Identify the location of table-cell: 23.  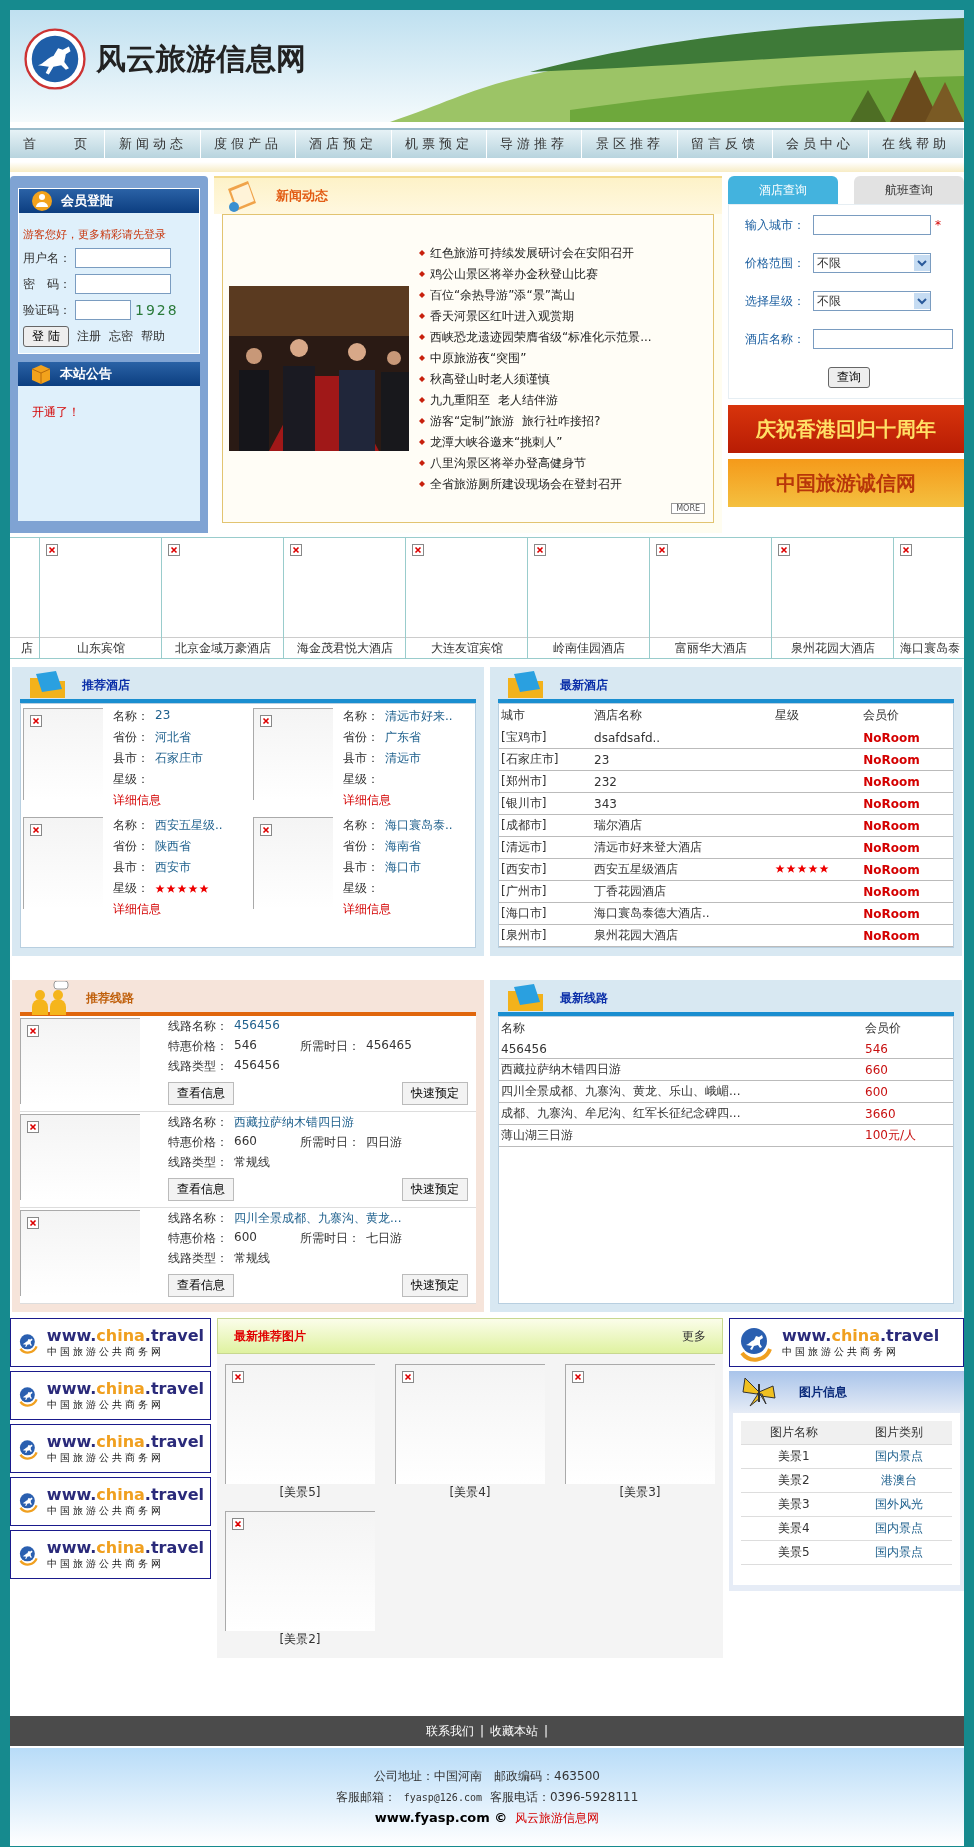
(683, 759).